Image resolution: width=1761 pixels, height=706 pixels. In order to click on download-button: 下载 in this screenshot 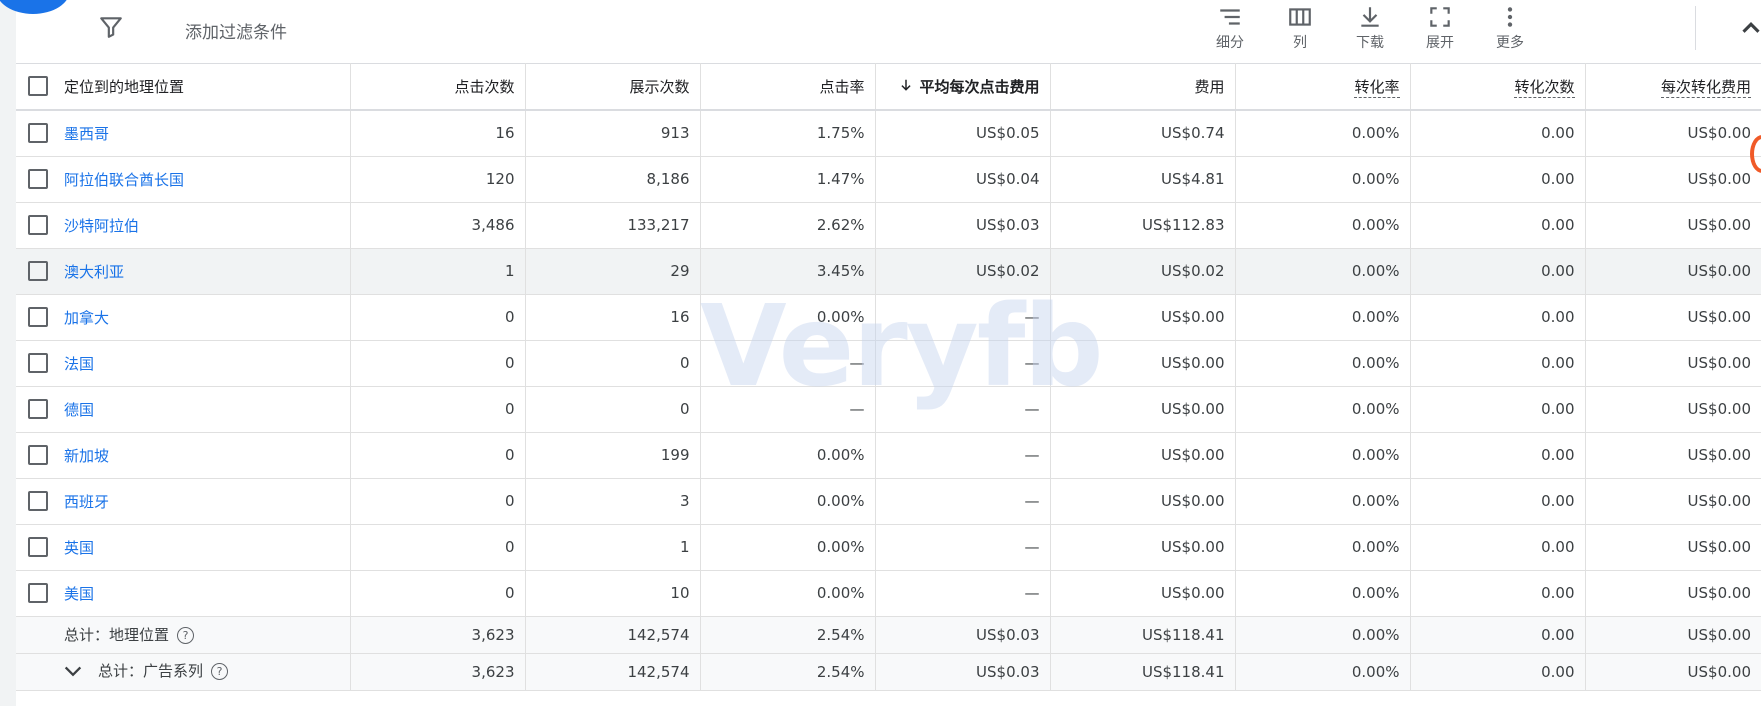, I will do `click(1370, 31)`.